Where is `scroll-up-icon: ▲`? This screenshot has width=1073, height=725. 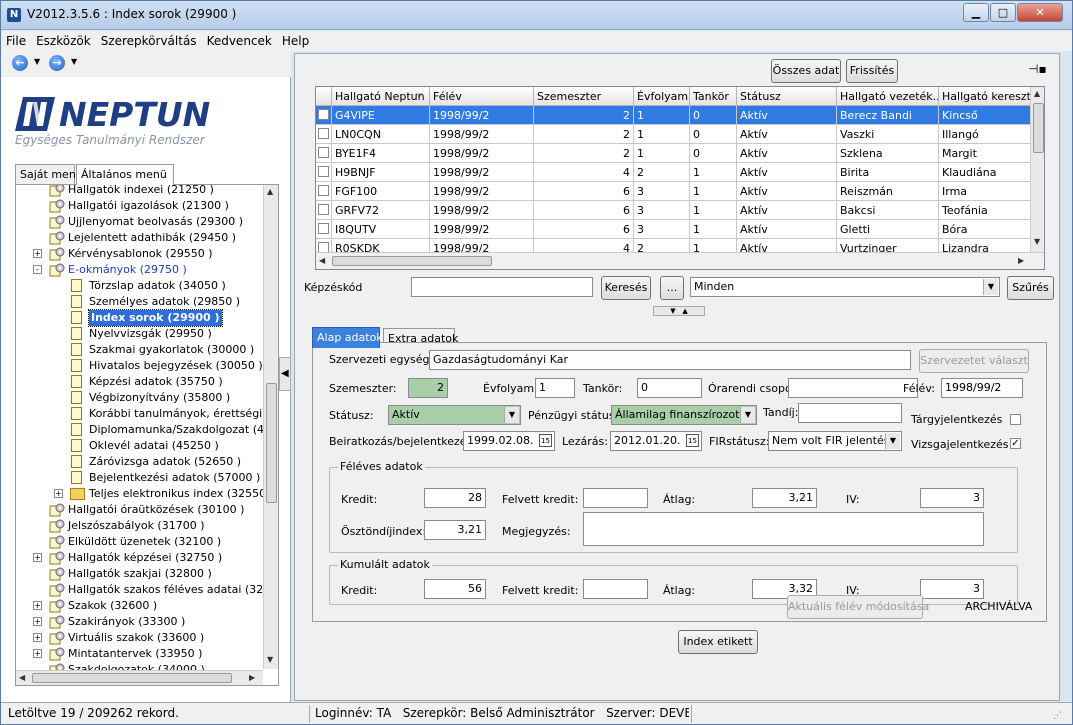
scroll-up-icon: ▲ is located at coordinates (270, 191).